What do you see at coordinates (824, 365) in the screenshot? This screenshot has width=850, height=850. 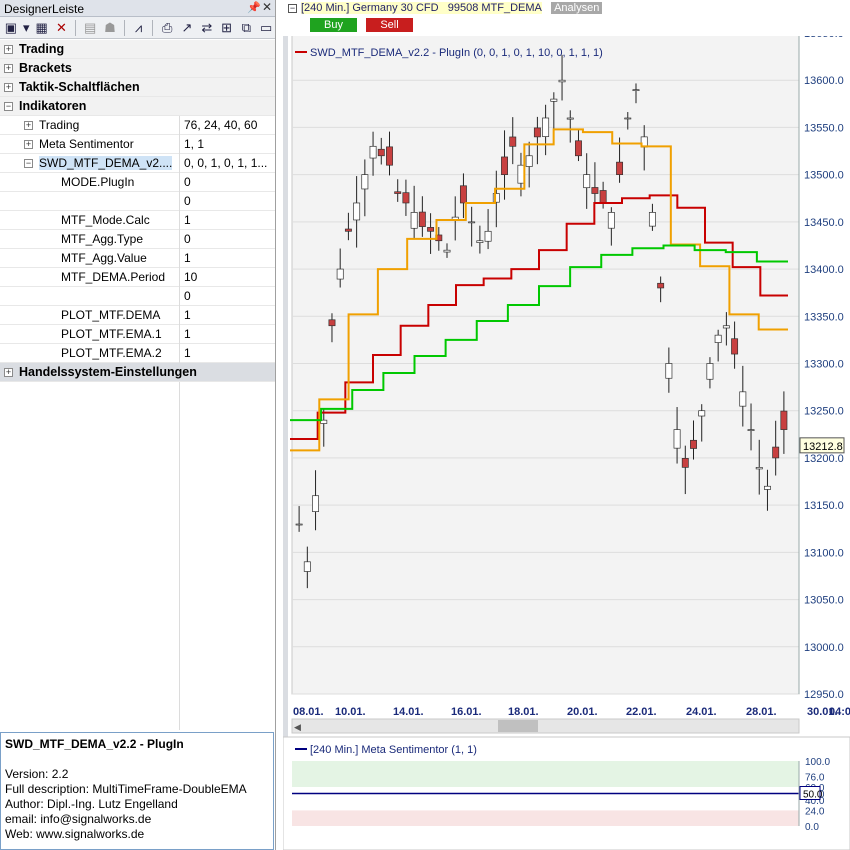 I see `y-tick-label: 13300.0` at bounding box center [824, 365].